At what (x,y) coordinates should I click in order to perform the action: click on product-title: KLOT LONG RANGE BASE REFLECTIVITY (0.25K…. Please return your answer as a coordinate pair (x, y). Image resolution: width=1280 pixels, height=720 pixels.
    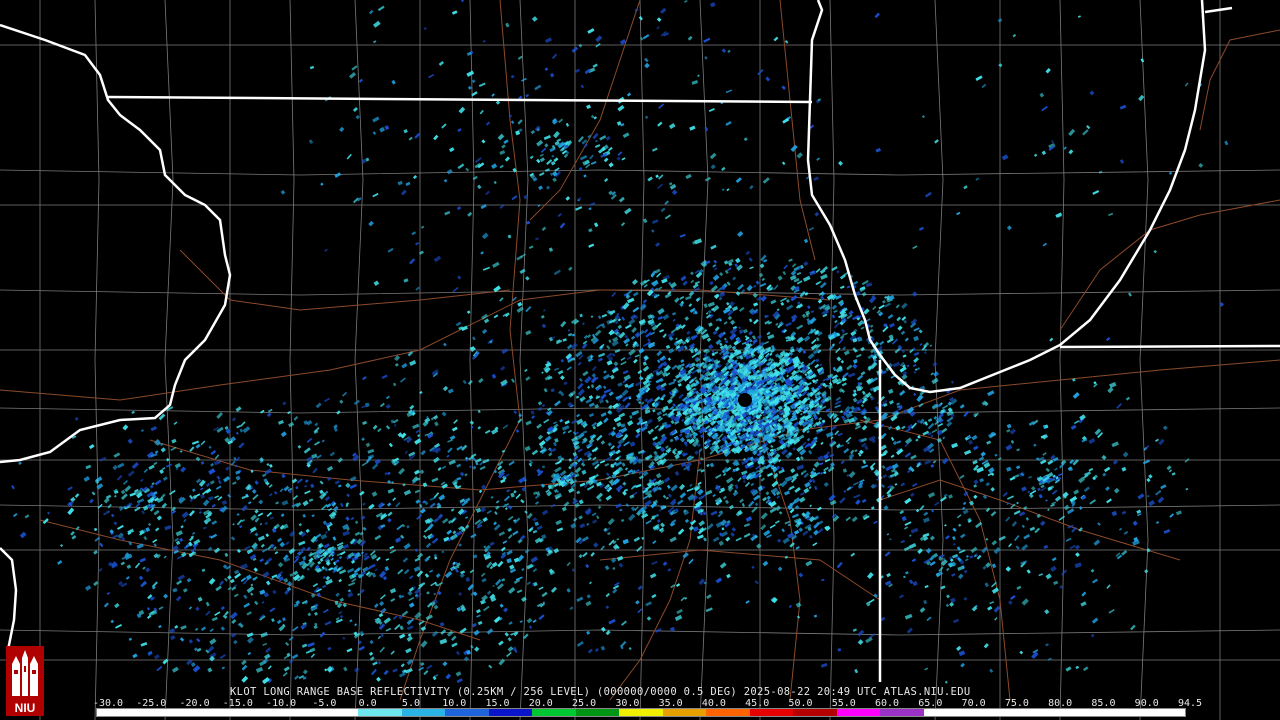
    Looking at the image, I should click on (600, 692).